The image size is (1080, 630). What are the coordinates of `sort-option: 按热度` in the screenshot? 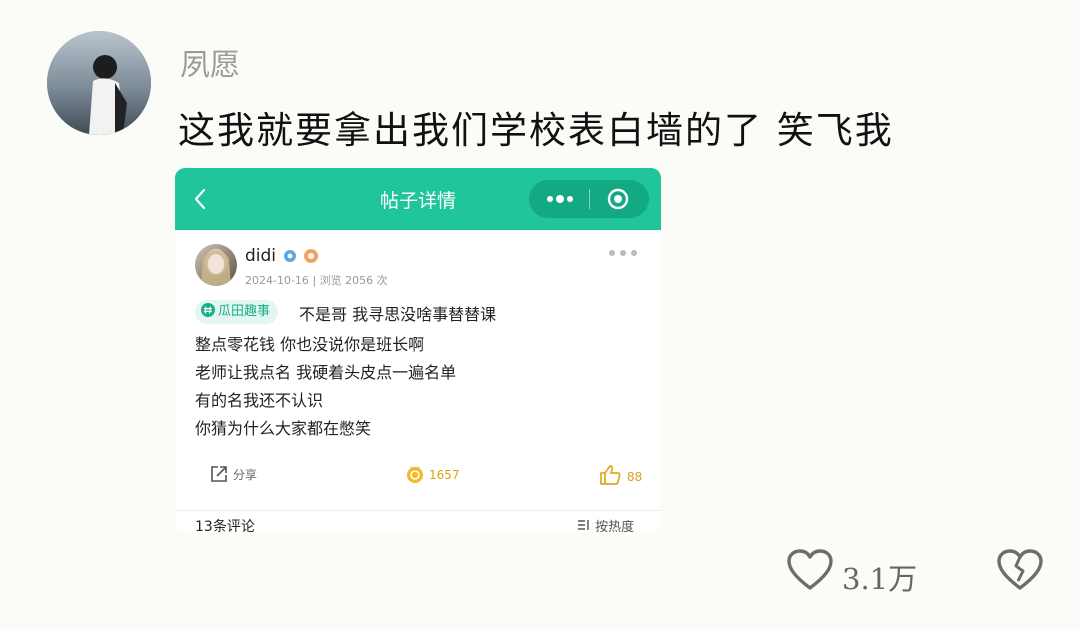 It's located at (605, 524).